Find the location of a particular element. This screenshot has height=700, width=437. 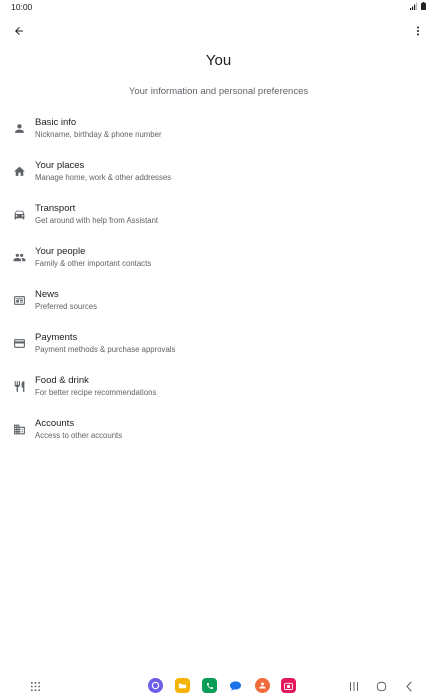

internet-app-icon is located at coordinates (155, 685).